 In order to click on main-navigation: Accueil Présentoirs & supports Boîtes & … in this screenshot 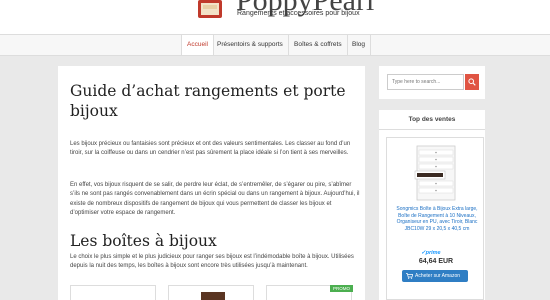, I will do `click(275, 45)`.